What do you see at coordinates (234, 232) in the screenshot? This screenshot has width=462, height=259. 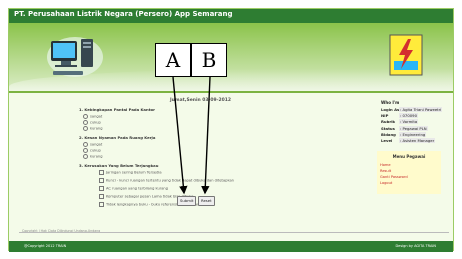 I see `footer-divider` at bounding box center [234, 232].